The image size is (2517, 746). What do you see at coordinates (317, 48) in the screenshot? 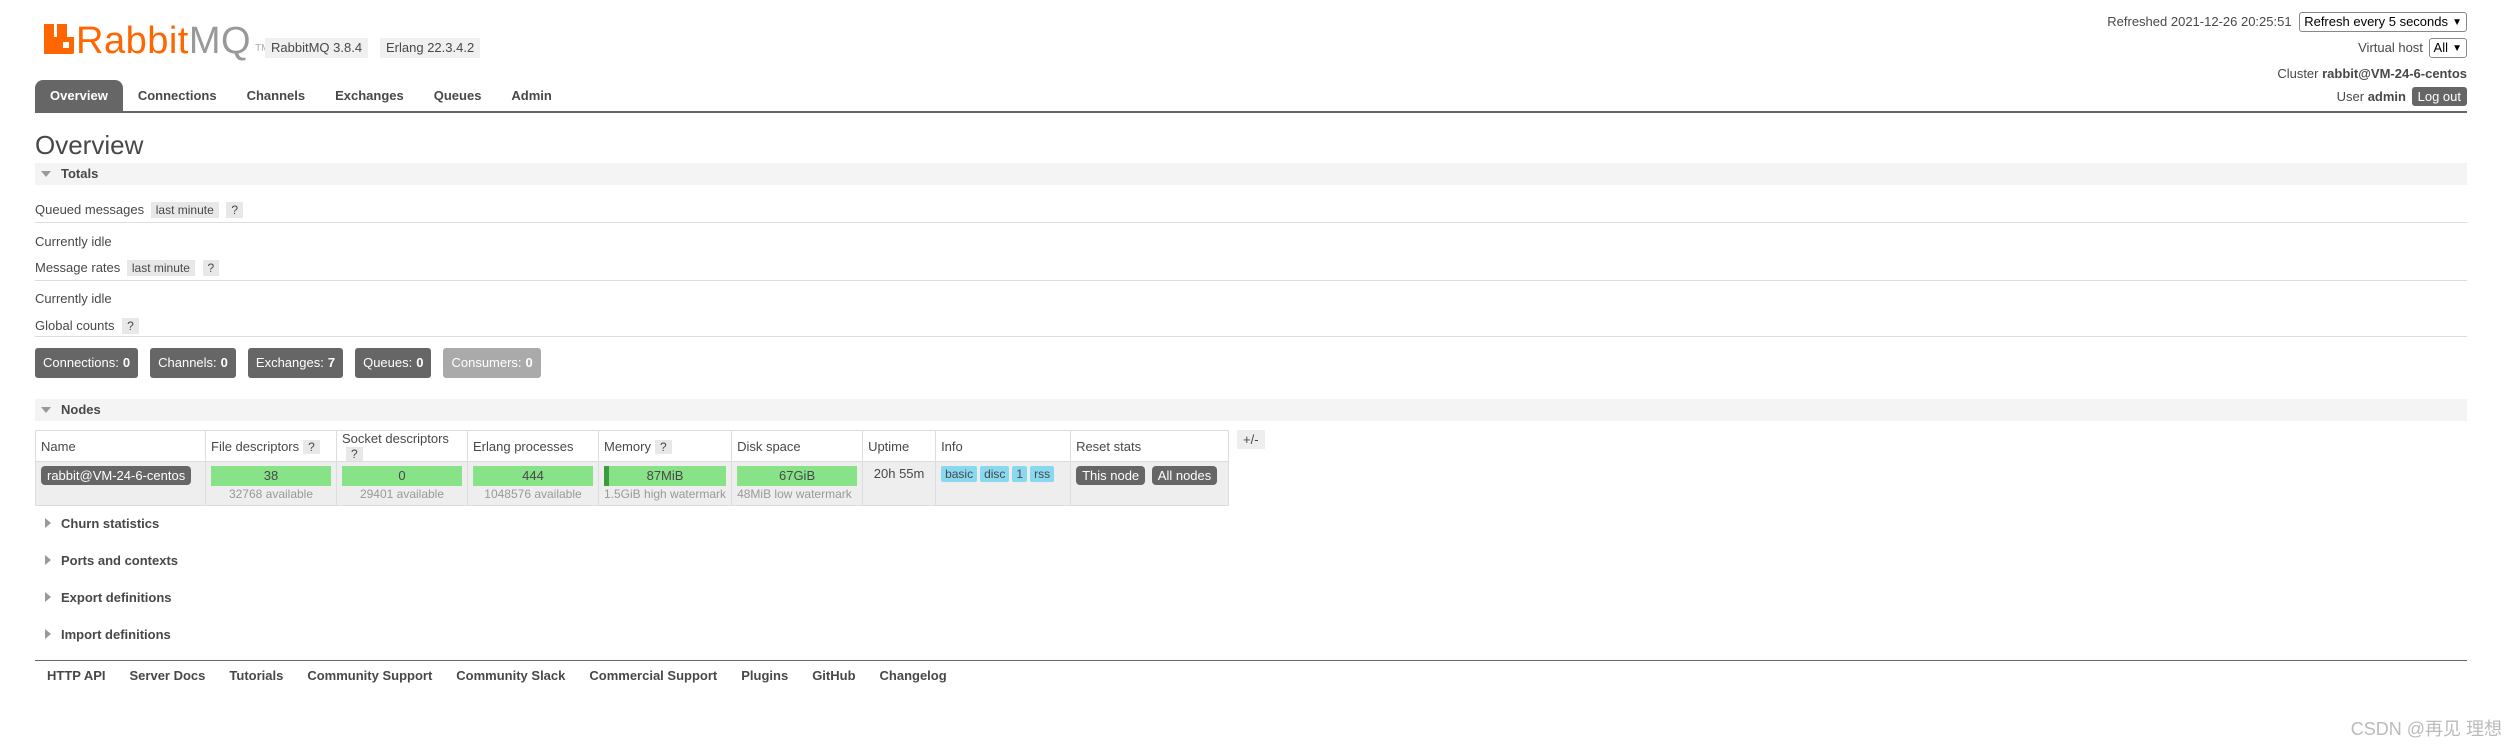
I see `rabbitmq-version: RabbitMQ 3.8.4` at bounding box center [317, 48].